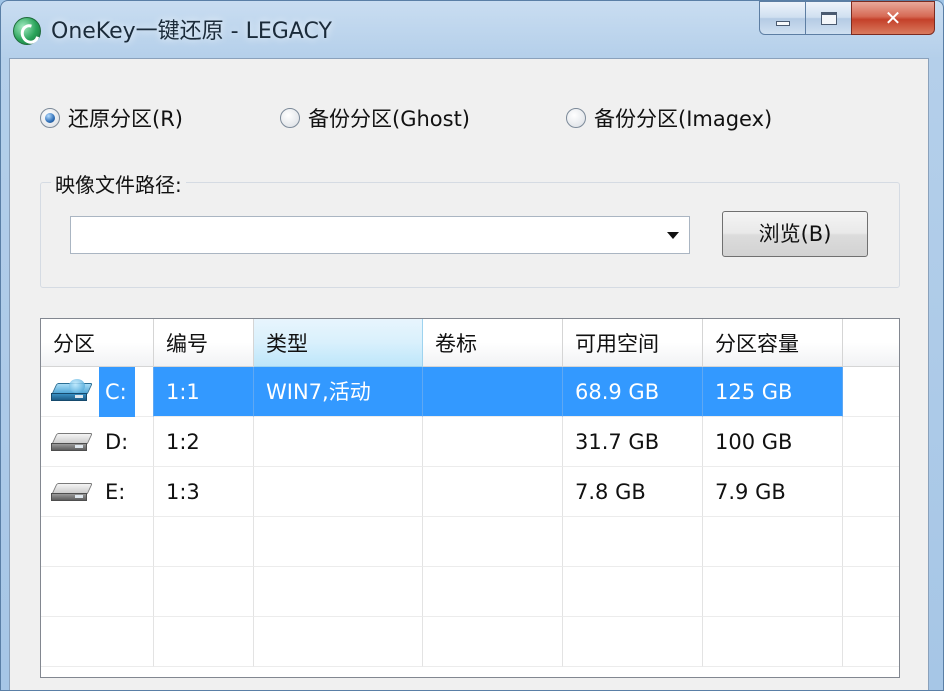  I want to click on backup-ghost-radio: 备份分区(Ghost), so click(375, 118).